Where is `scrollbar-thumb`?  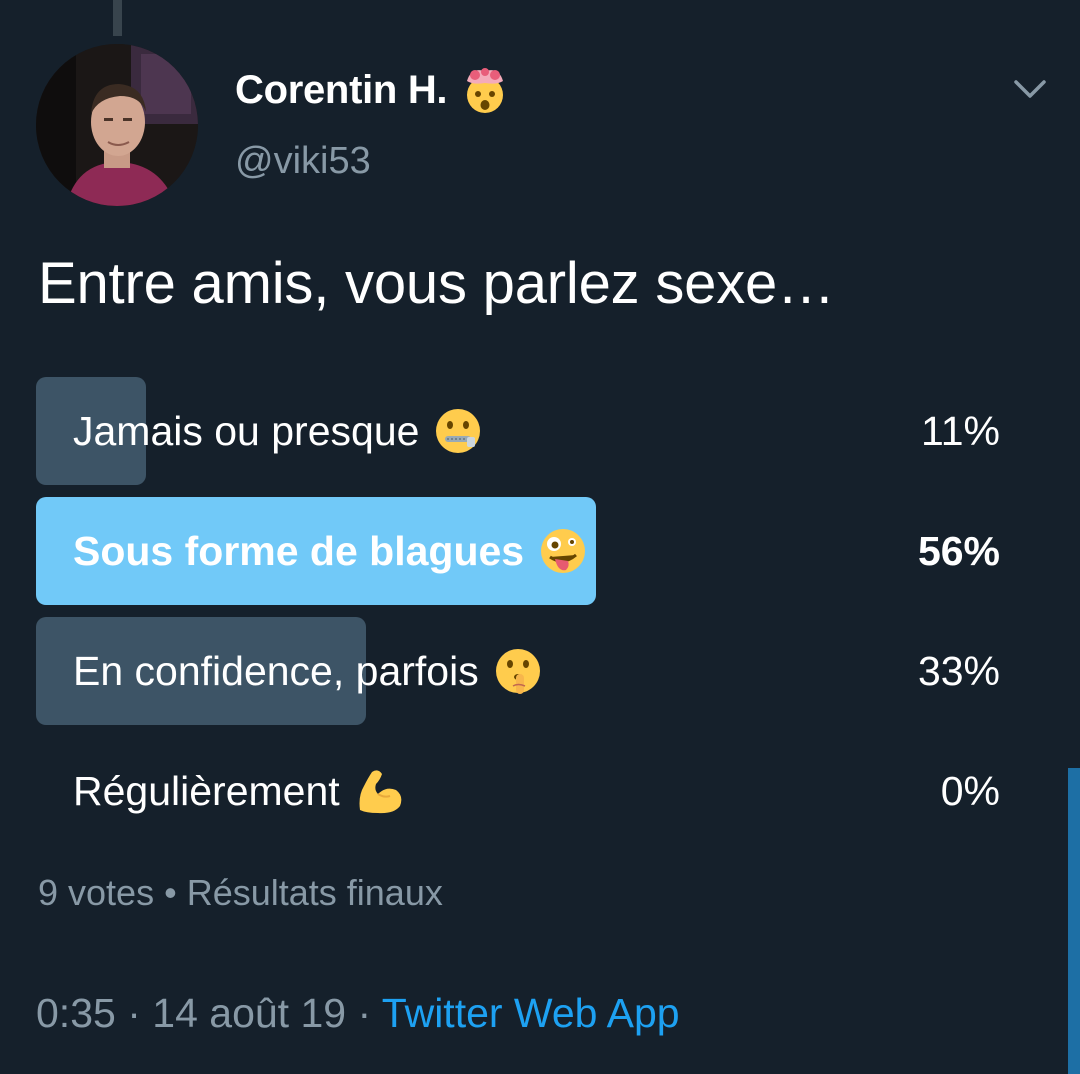
scrollbar-thumb is located at coordinates (1074, 921).